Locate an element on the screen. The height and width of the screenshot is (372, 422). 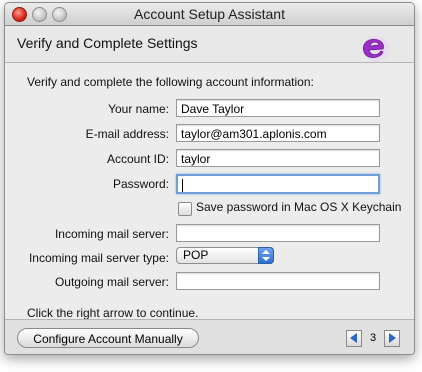
previous-page-button is located at coordinates (354, 338).